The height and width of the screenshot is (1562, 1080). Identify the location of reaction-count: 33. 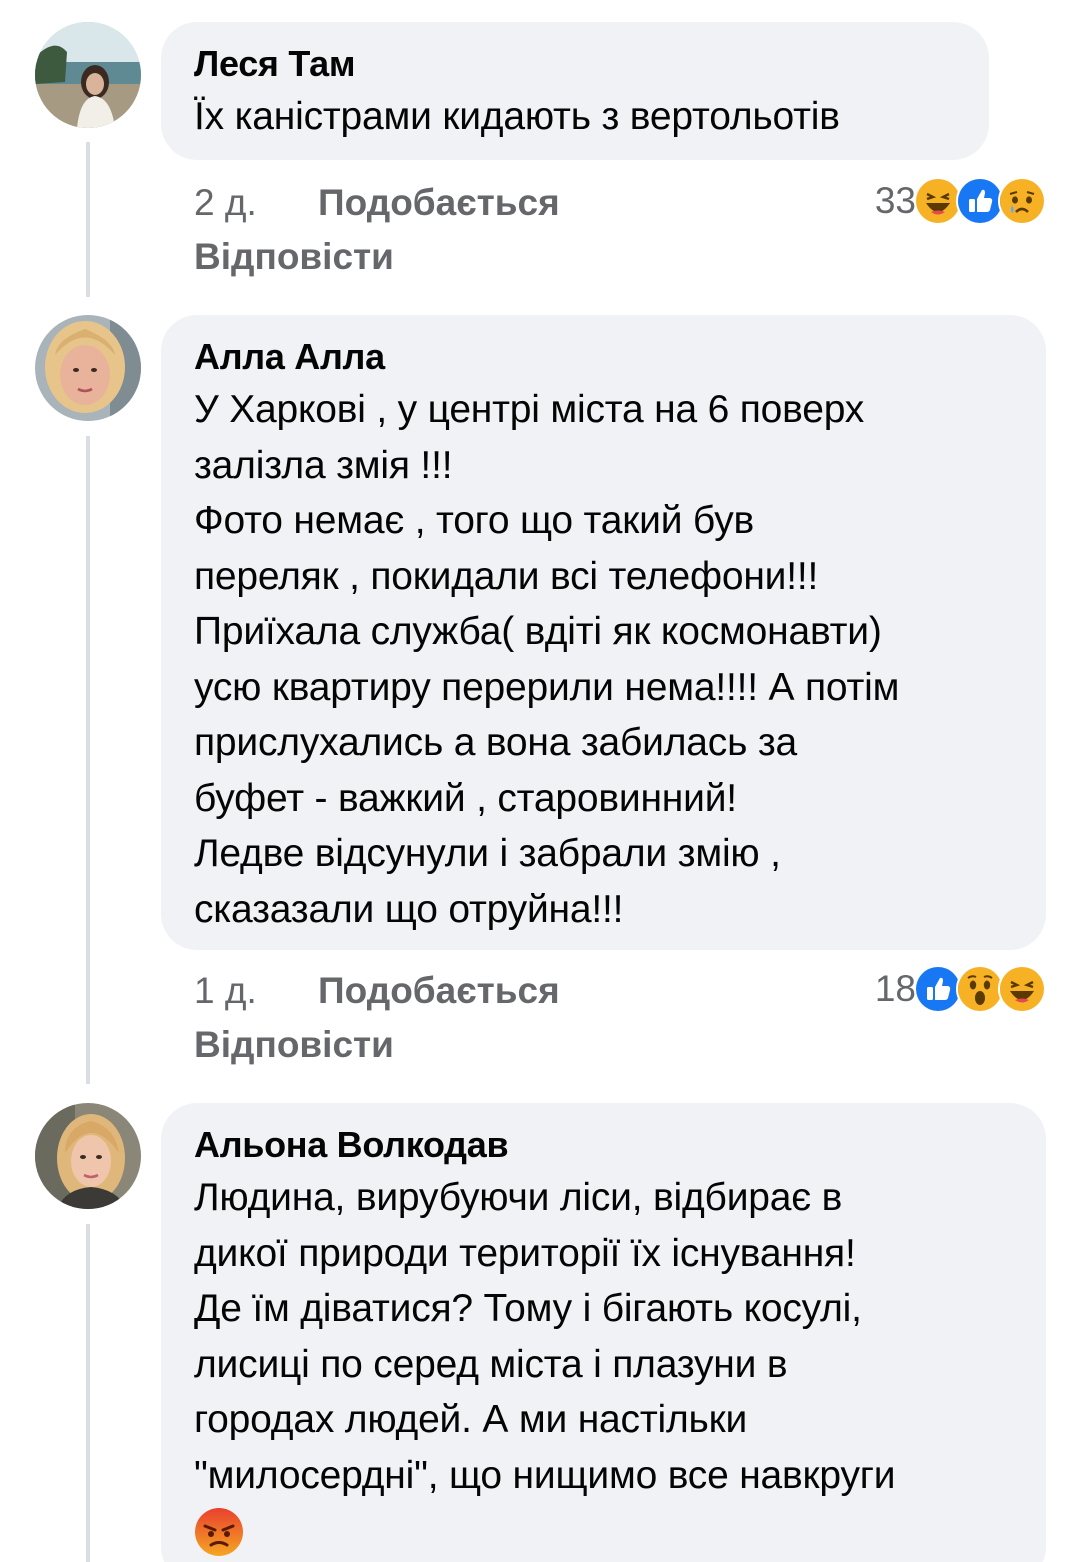
(895, 200).